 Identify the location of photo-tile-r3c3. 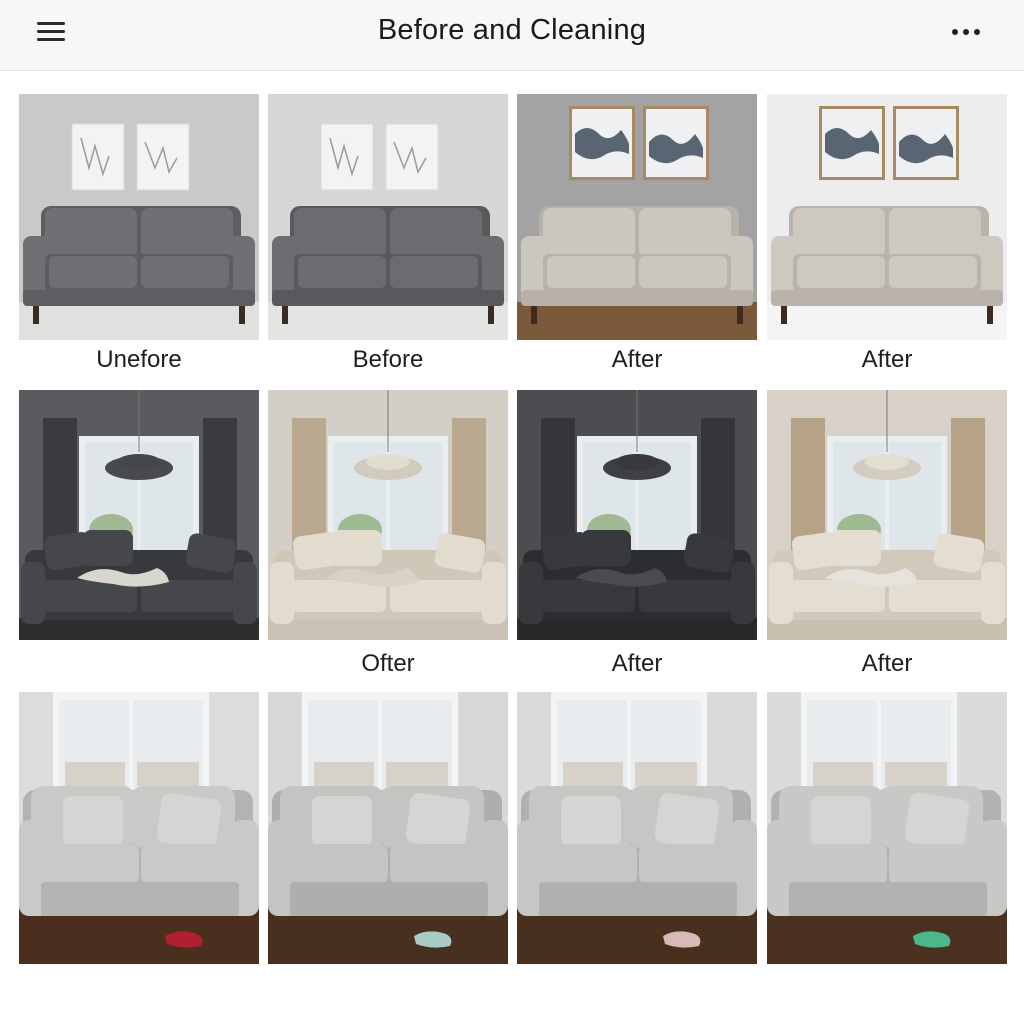
(637, 828).